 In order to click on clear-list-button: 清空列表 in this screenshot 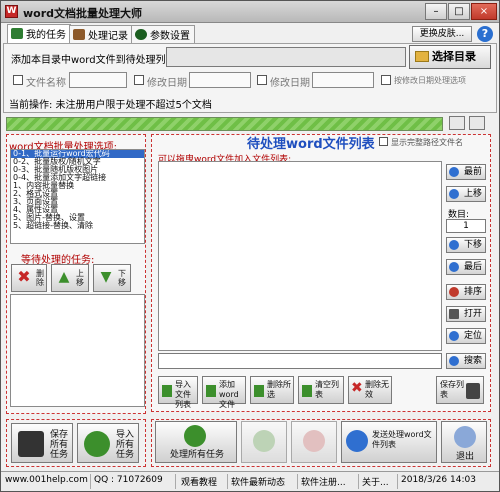, I will do `click(321, 390)`.